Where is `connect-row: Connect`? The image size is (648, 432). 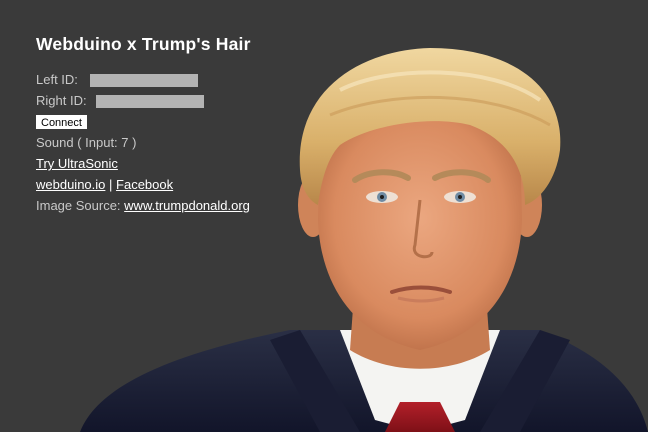
connect-row: Connect is located at coordinates (143, 121).